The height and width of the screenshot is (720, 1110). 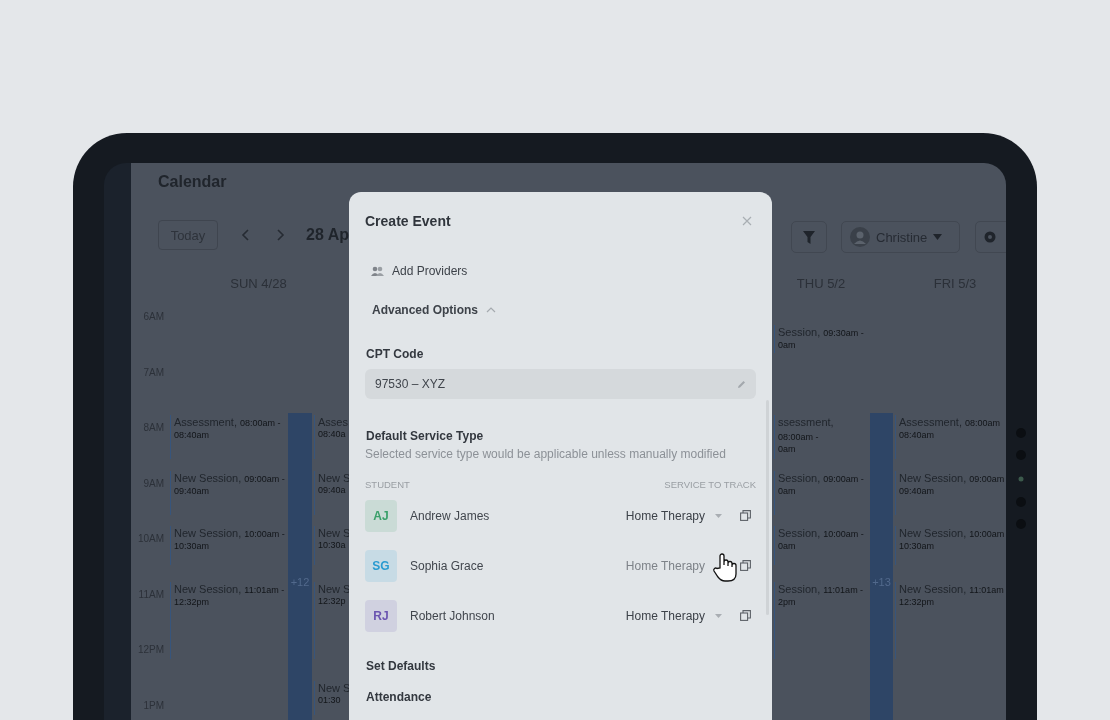 What do you see at coordinates (425, 310) in the screenshot?
I see `advanced-options-toggle: Advanced Options` at bounding box center [425, 310].